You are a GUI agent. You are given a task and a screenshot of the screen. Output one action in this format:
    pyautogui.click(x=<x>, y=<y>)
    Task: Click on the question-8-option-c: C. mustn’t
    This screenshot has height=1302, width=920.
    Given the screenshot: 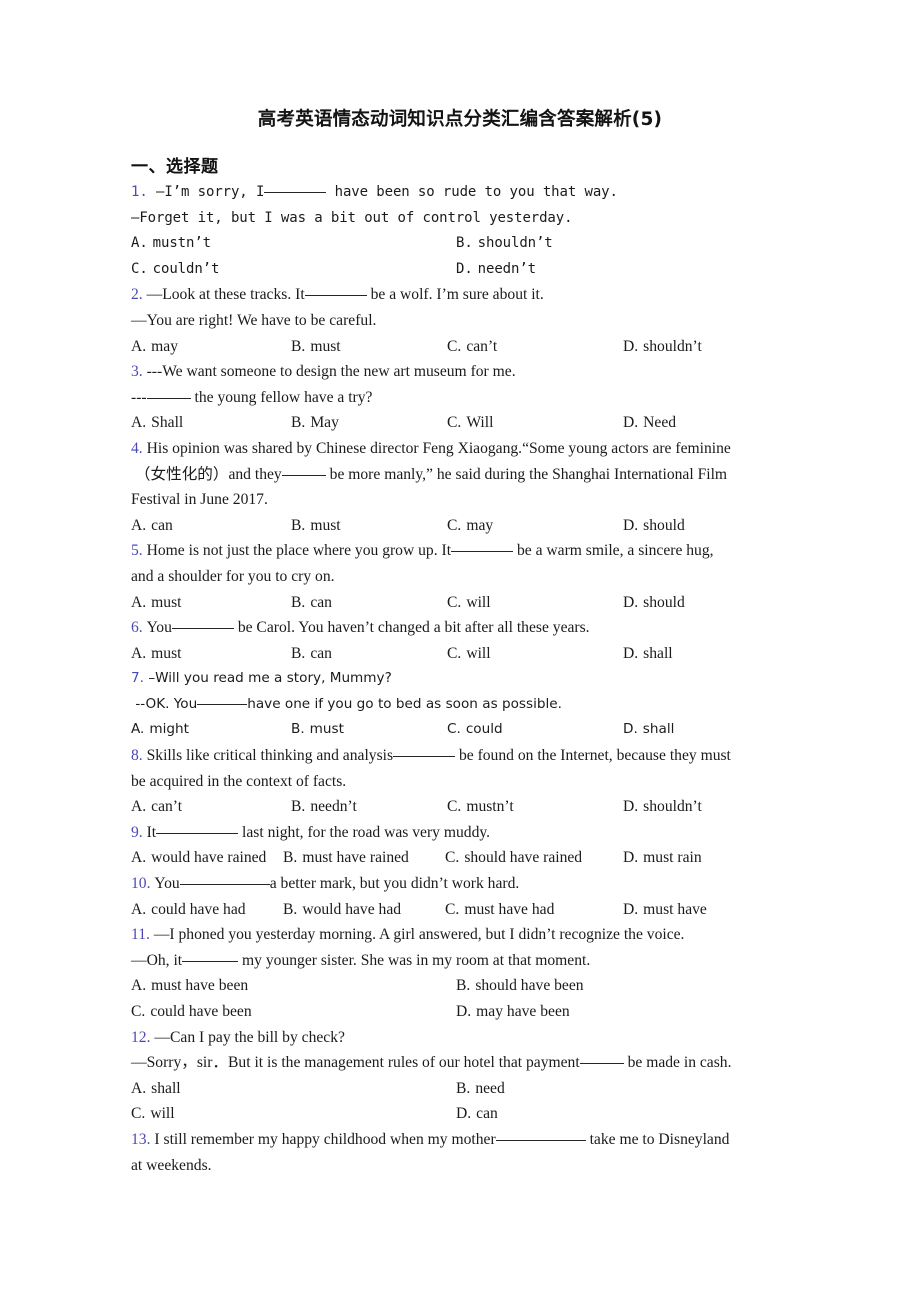 What is the action you would take?
    pyautogui.click(x=480, y=807)
    